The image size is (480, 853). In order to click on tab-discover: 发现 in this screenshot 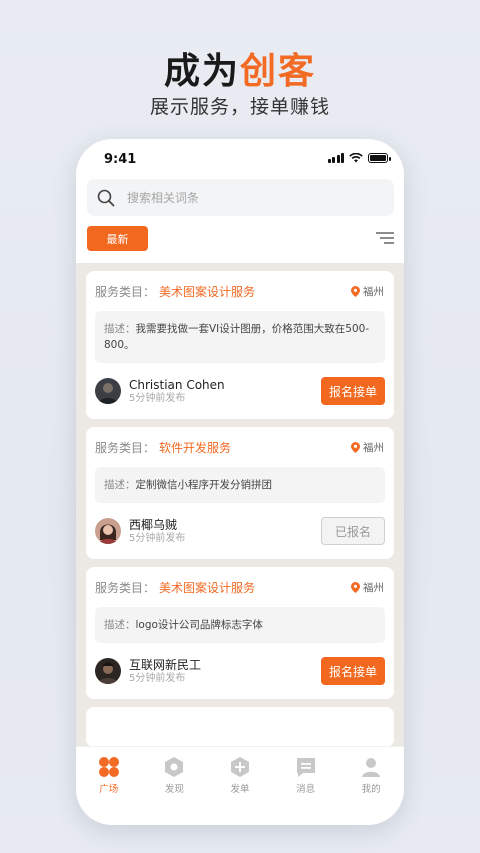, I will do `click(174, 790)`.